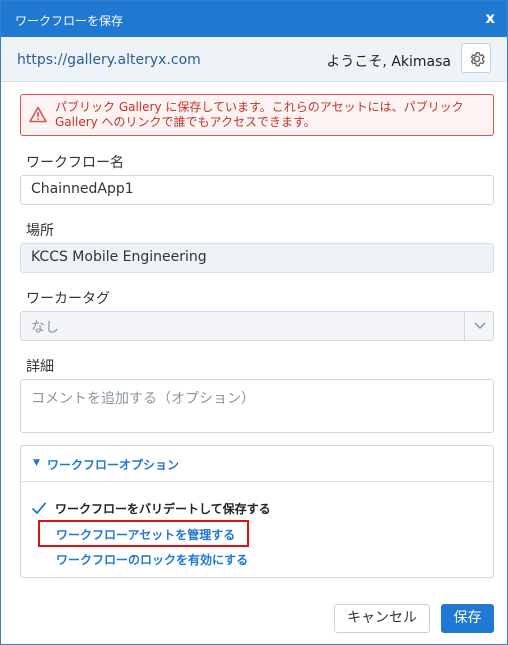 The height and width of the screenshot is (645, 508). What do you see at coordinates (75, 163) in the screenshot?
I see `workflow-name-label: ワークフロー名` at bounding box center [75, 163].